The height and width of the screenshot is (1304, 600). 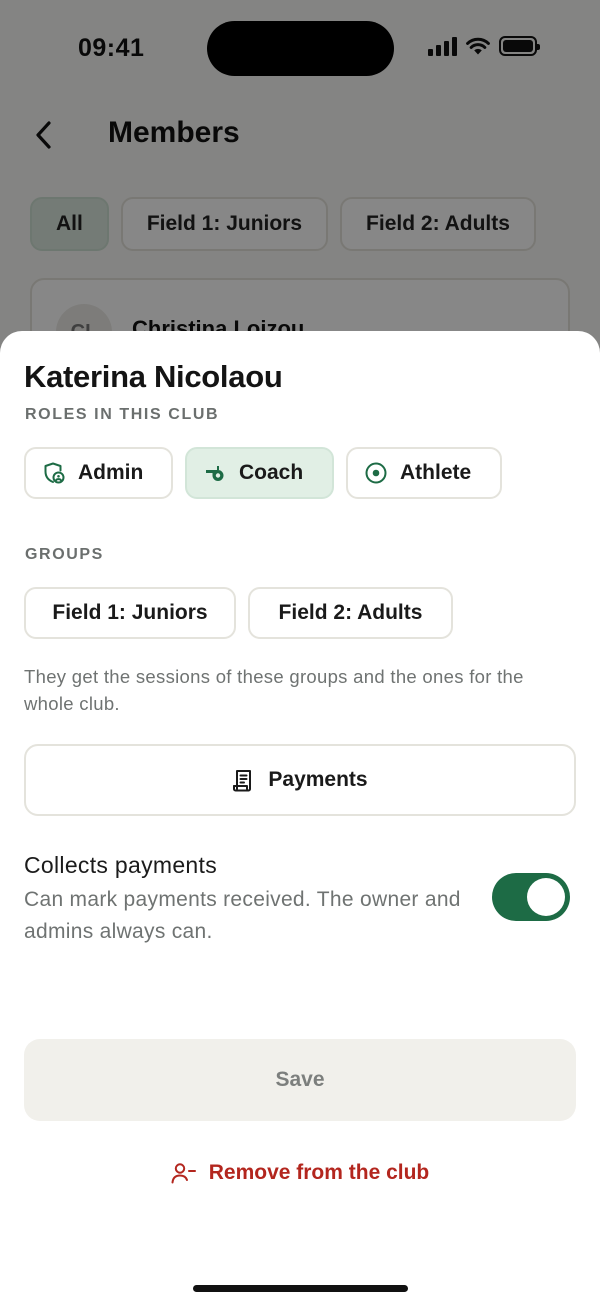 I want to click on user-minus-icon, so click(x=184, y=1173).